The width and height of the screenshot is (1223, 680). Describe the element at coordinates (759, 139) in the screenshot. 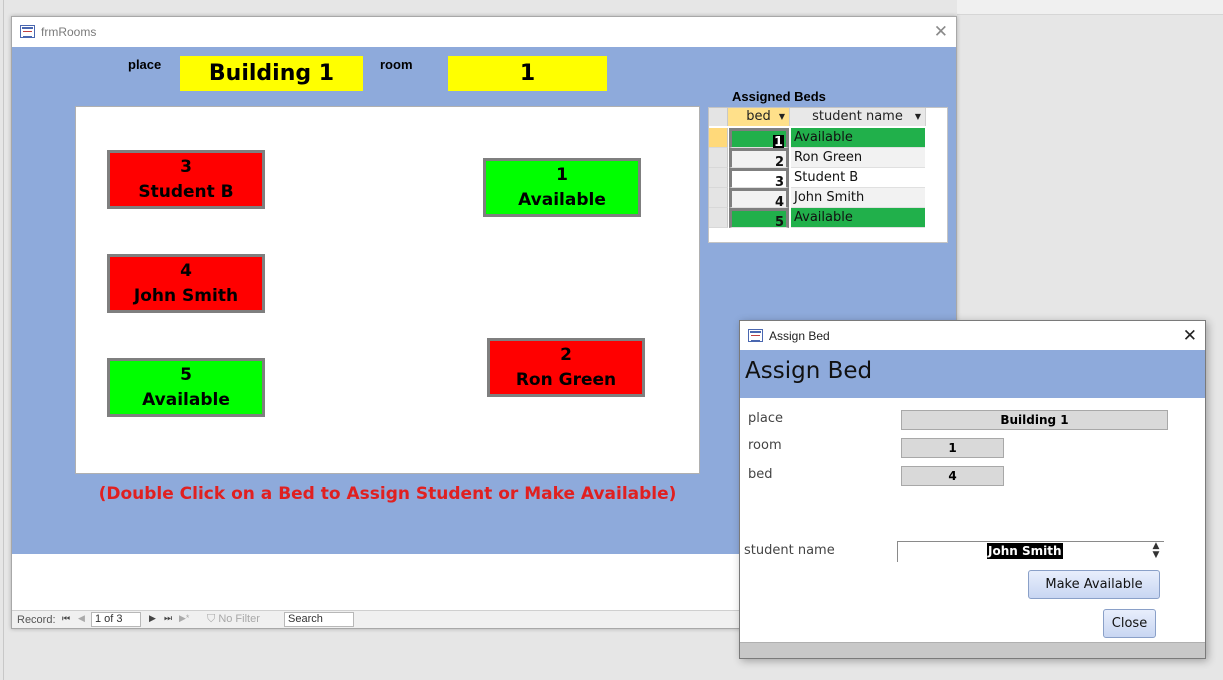

I see `table-cell-bed: 1` at that location.